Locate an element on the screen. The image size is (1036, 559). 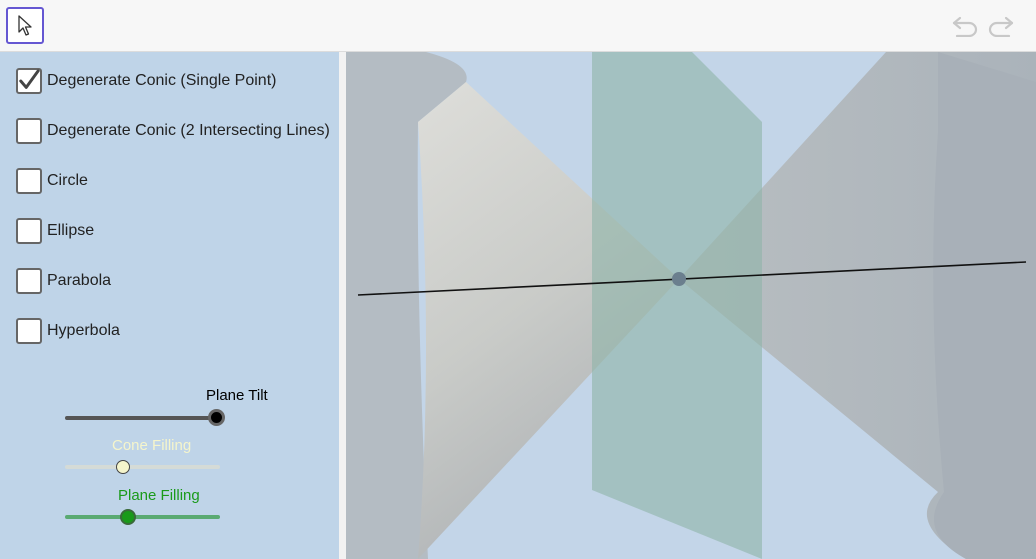
redo-button is located at coordinates (1001, 26).